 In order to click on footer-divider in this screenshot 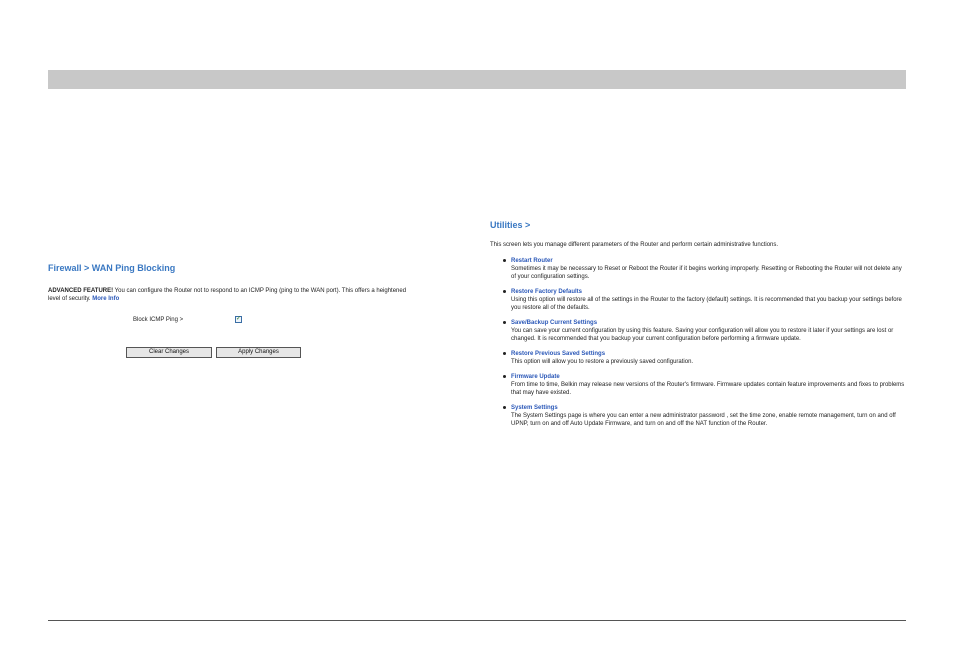, I will do `click(477, 620)`.